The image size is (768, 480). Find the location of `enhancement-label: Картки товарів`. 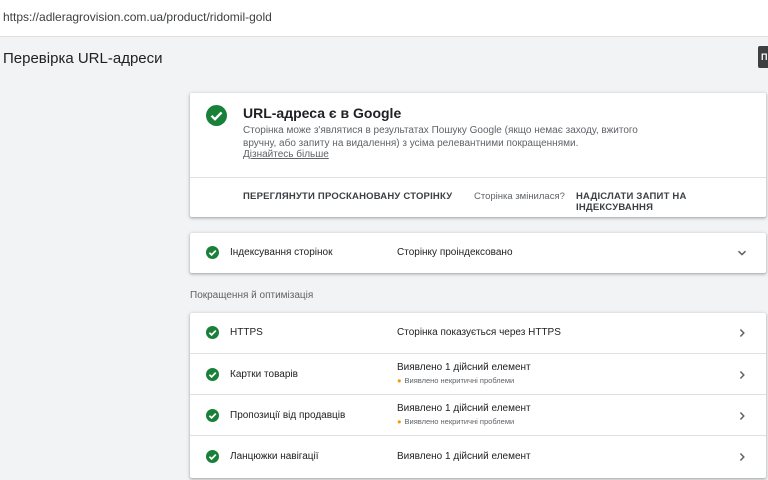

enhancement-label: Картки товарів is located at coordinates (264, 374).